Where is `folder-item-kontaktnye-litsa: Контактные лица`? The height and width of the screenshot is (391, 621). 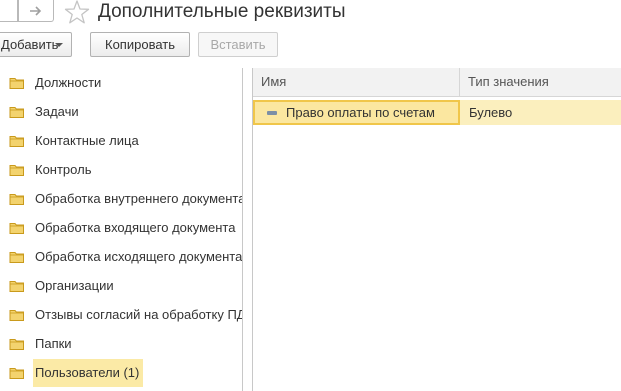 folder-item-kontaktnye-litsa: Контактные лица is located at coordinates (121, 140).